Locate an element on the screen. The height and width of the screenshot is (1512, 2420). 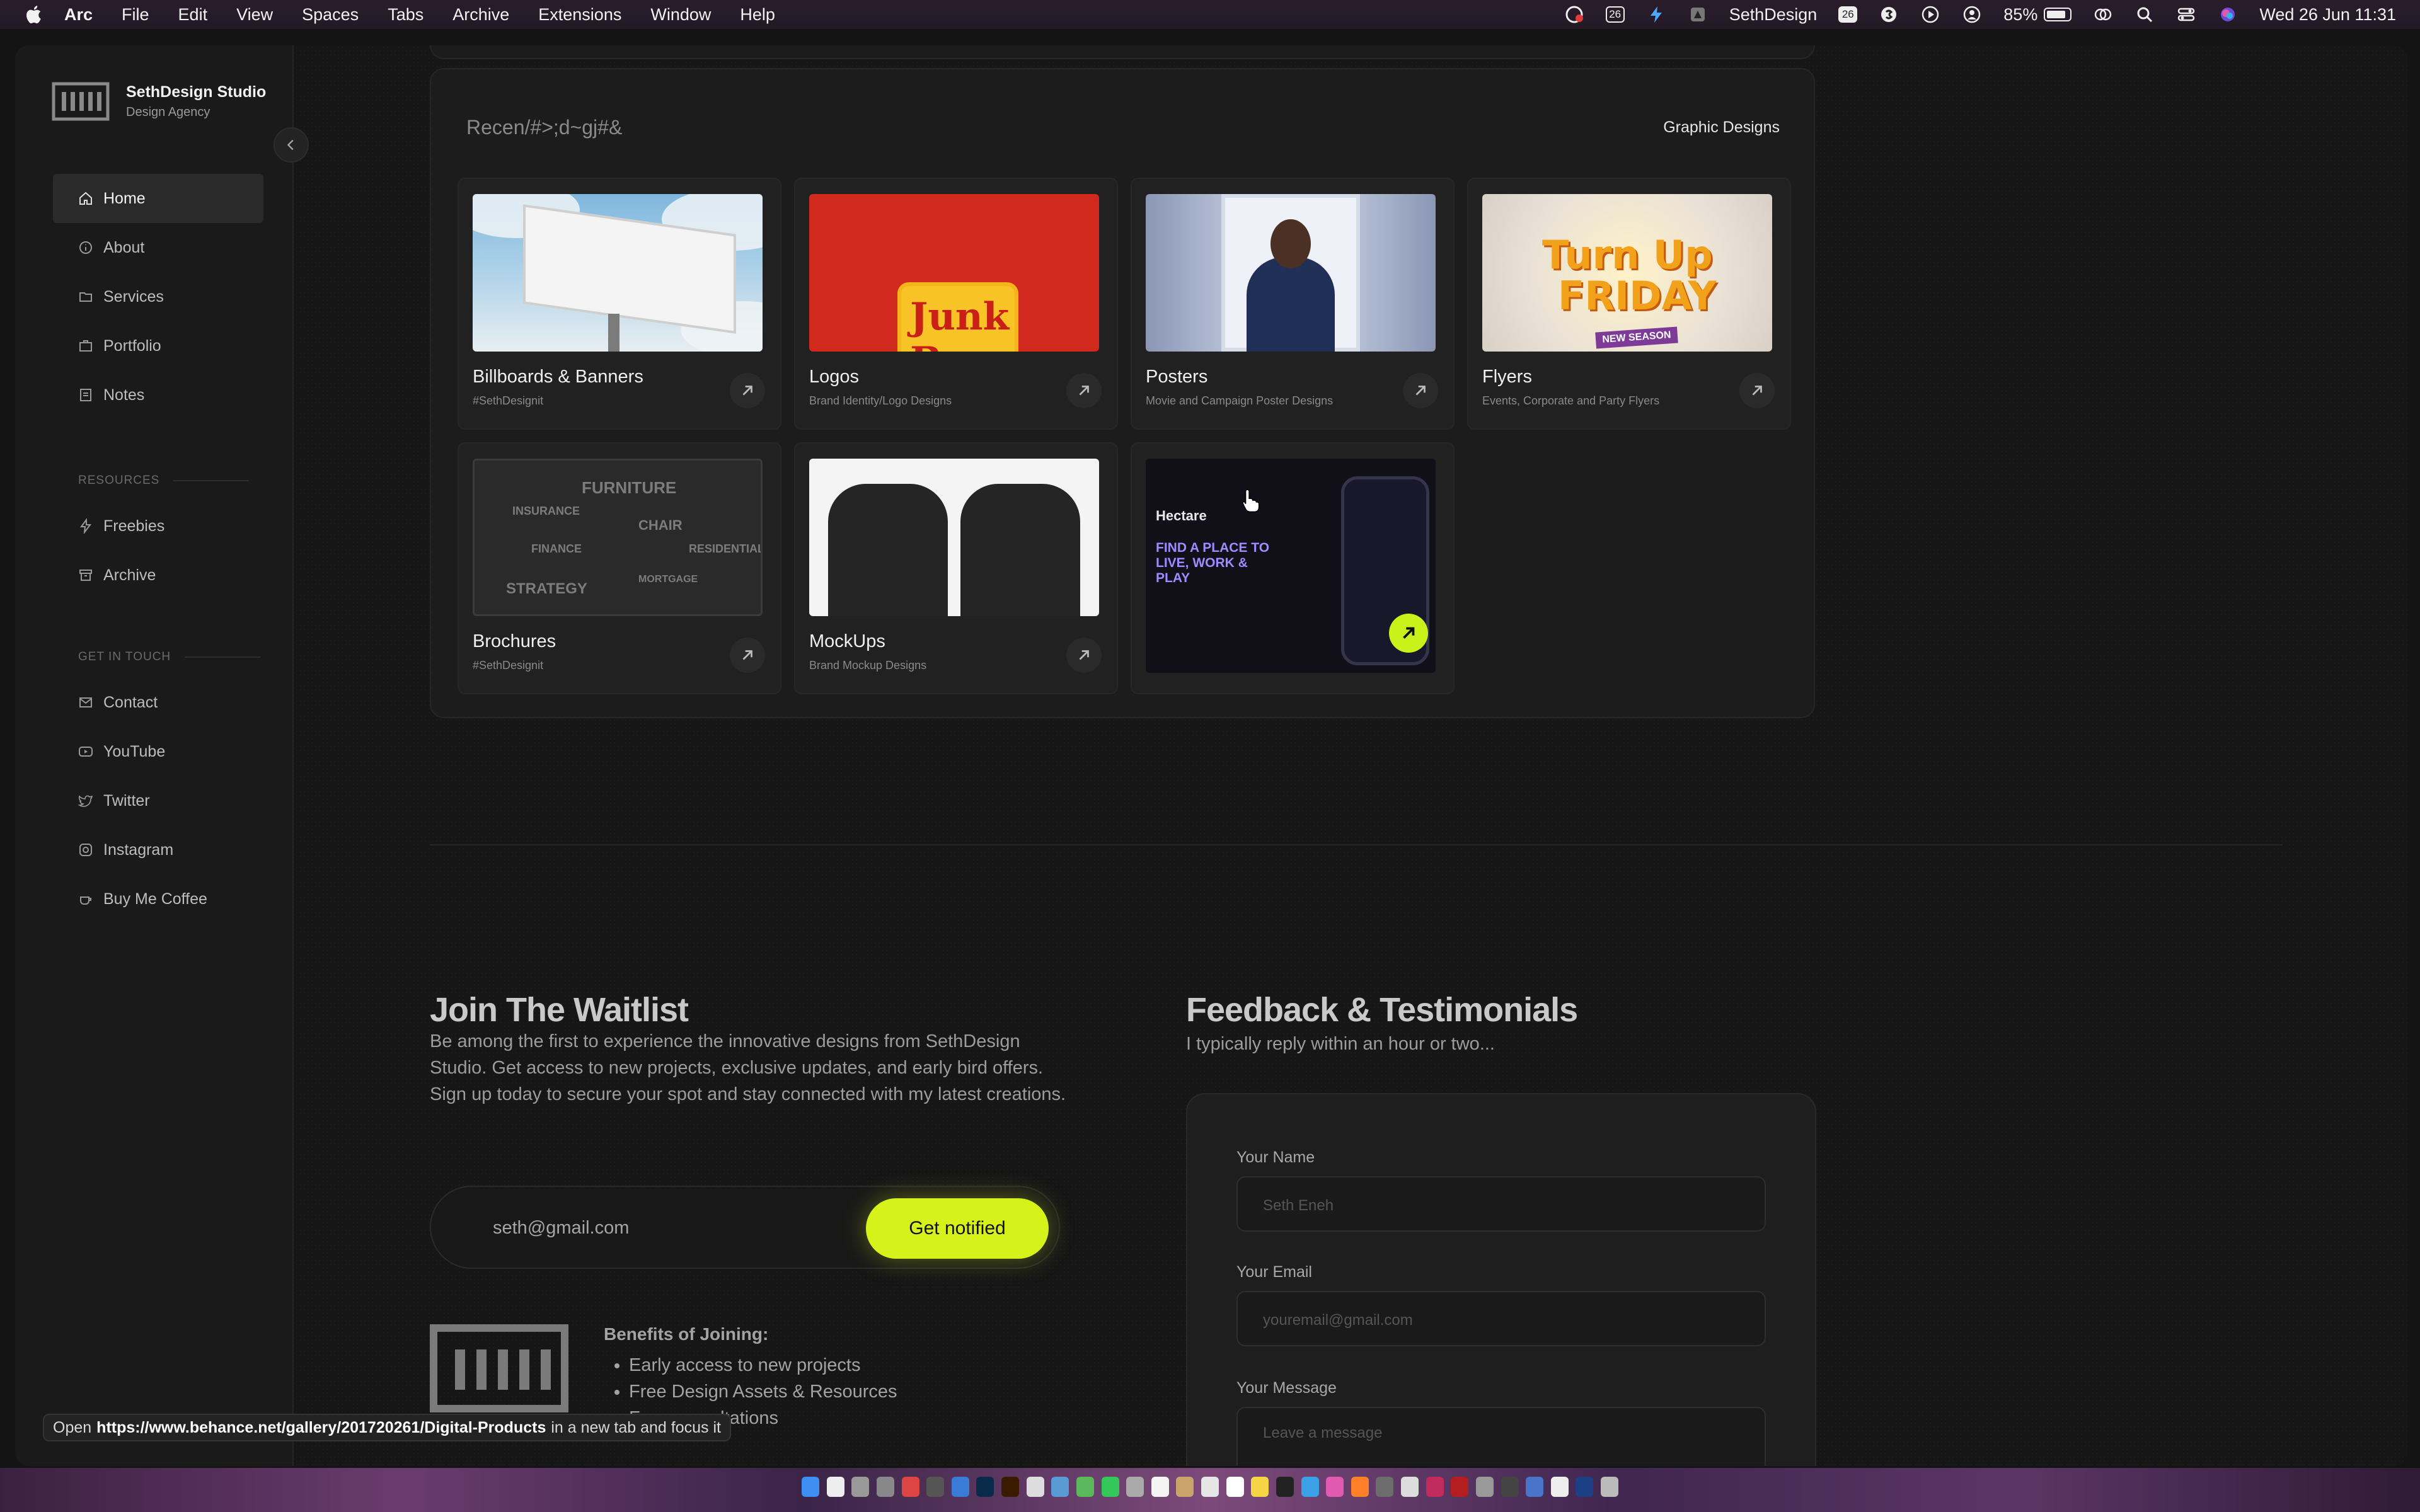
calendar-icon: 26 is located at coordinates (1615, 14).